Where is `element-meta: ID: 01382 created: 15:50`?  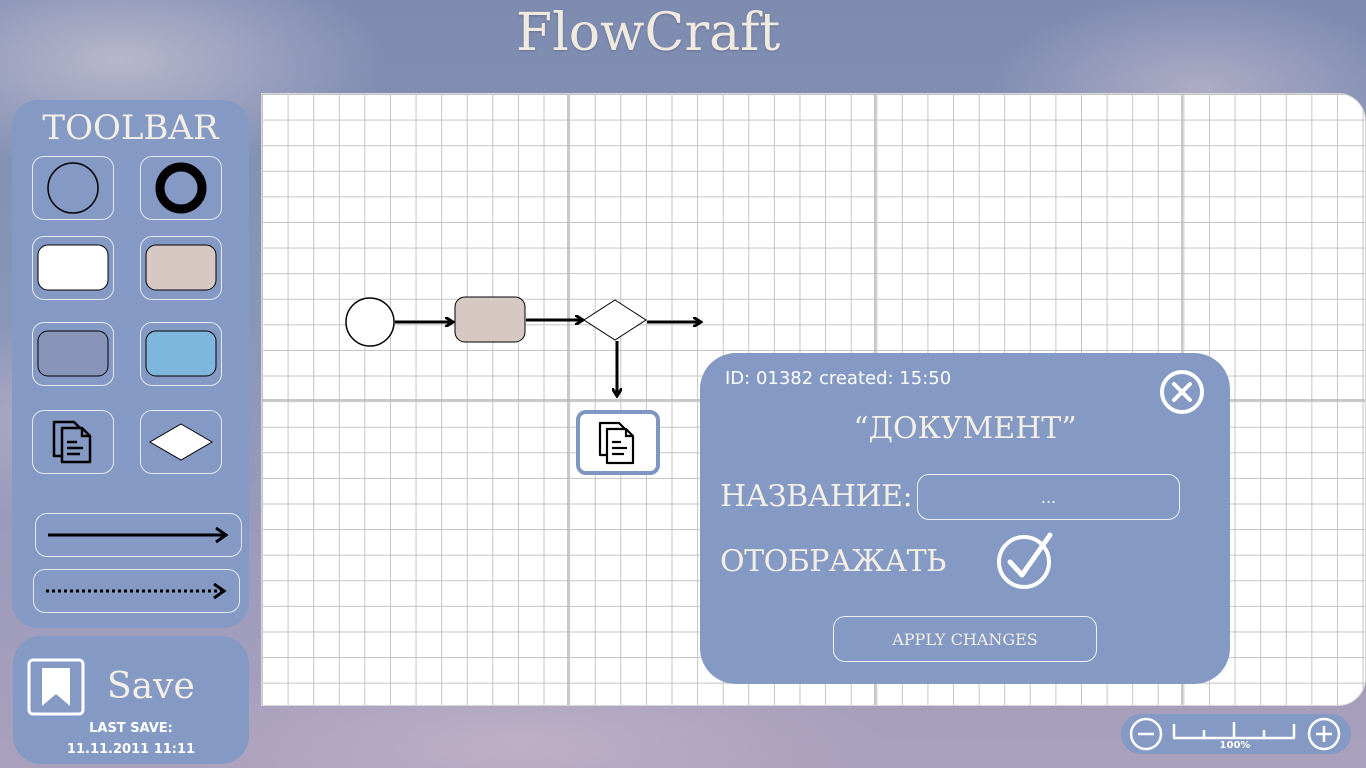 element-meta: ID: 01382 created: 15:50 is located at coordinates (838, 378).